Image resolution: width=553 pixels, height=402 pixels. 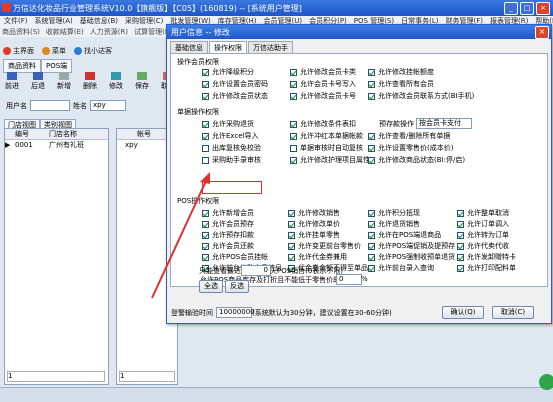 I want to click on permission-checkbox: 允许订单调入, so click(x=483, y=224).